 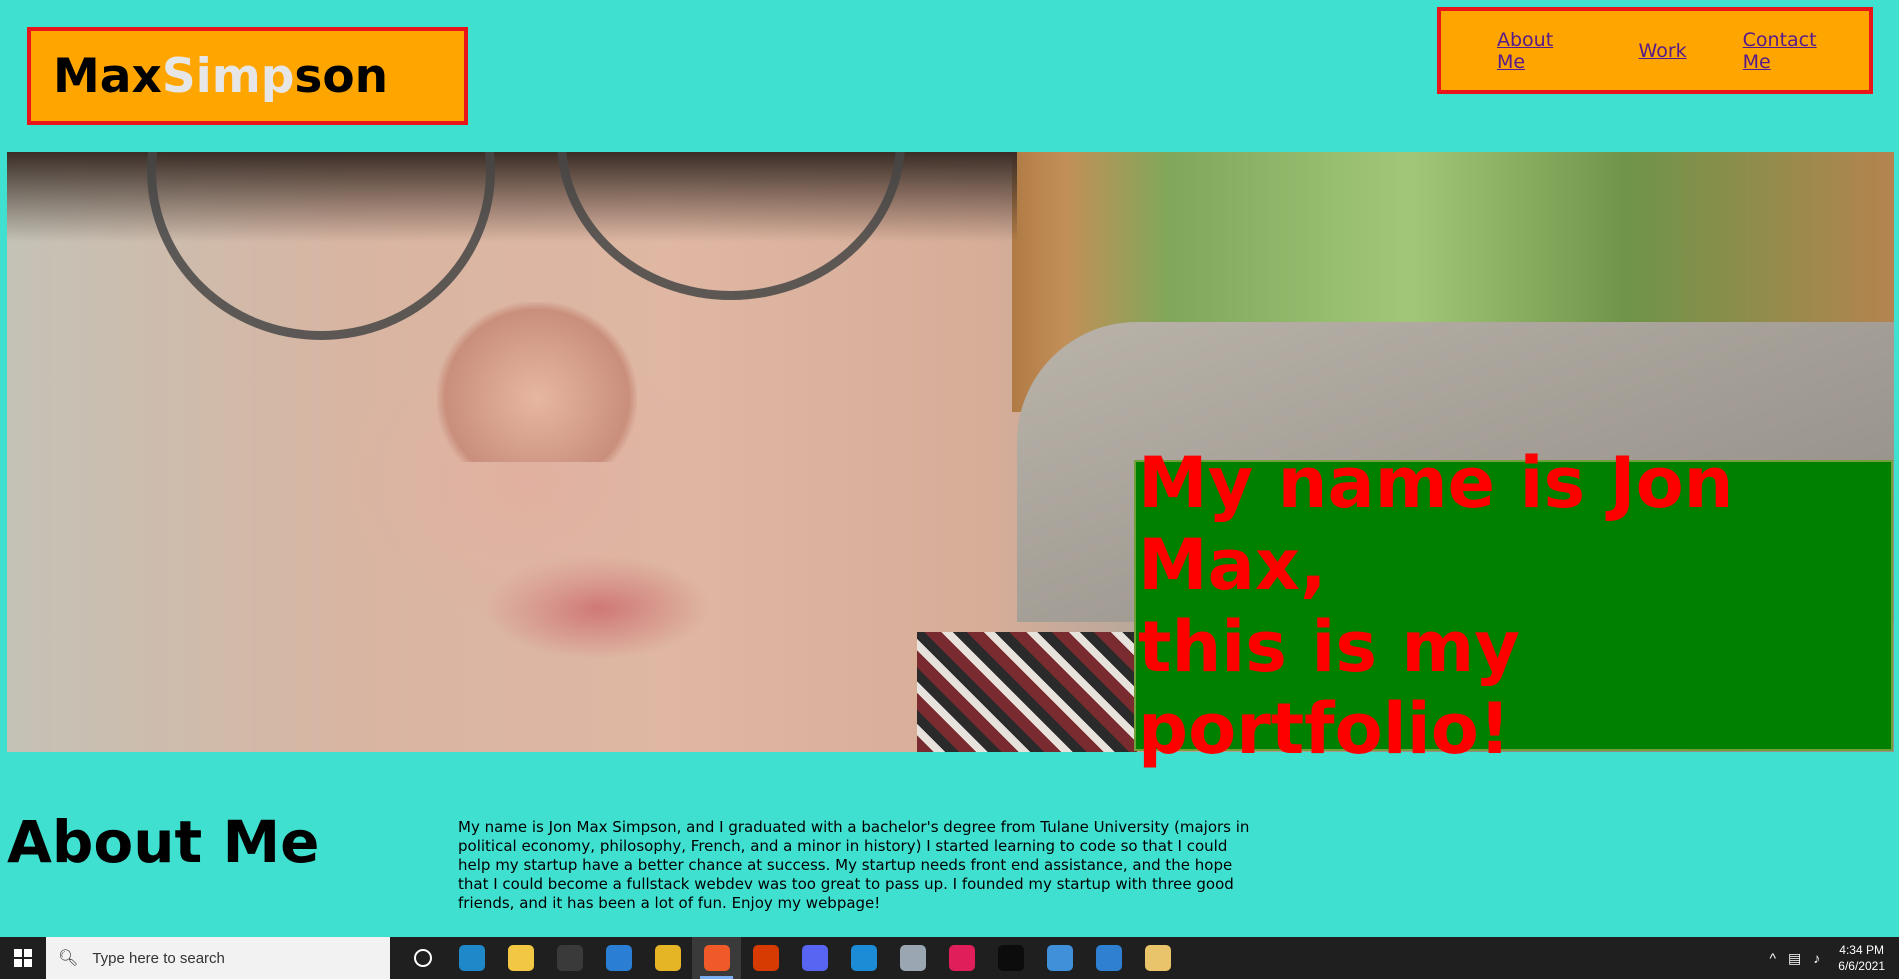 I want to click on office-icon-glyph, so click(x=765, y=958).